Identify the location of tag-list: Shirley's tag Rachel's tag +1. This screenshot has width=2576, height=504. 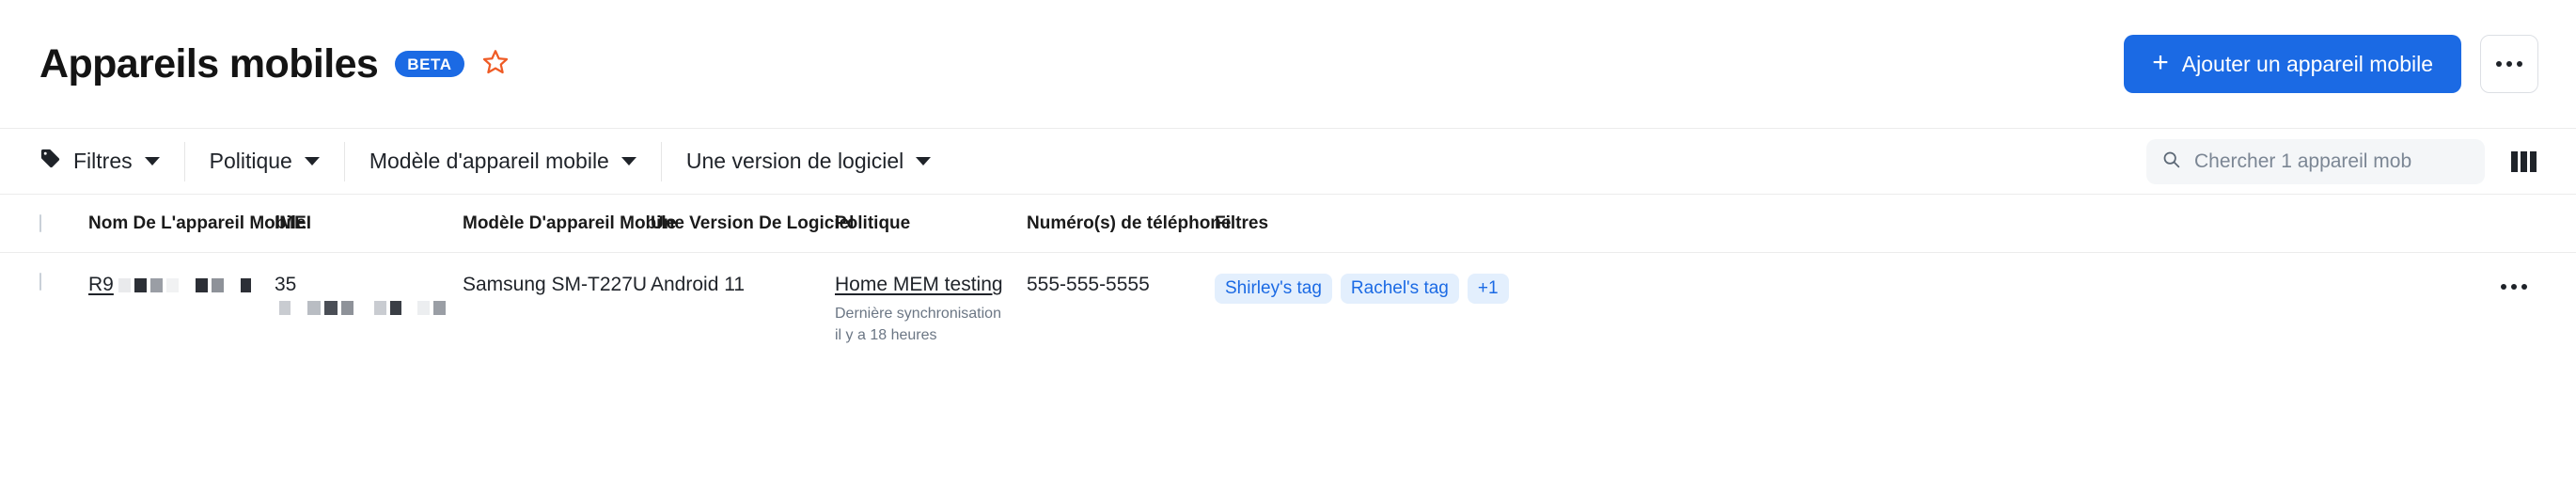
(1851, 289).